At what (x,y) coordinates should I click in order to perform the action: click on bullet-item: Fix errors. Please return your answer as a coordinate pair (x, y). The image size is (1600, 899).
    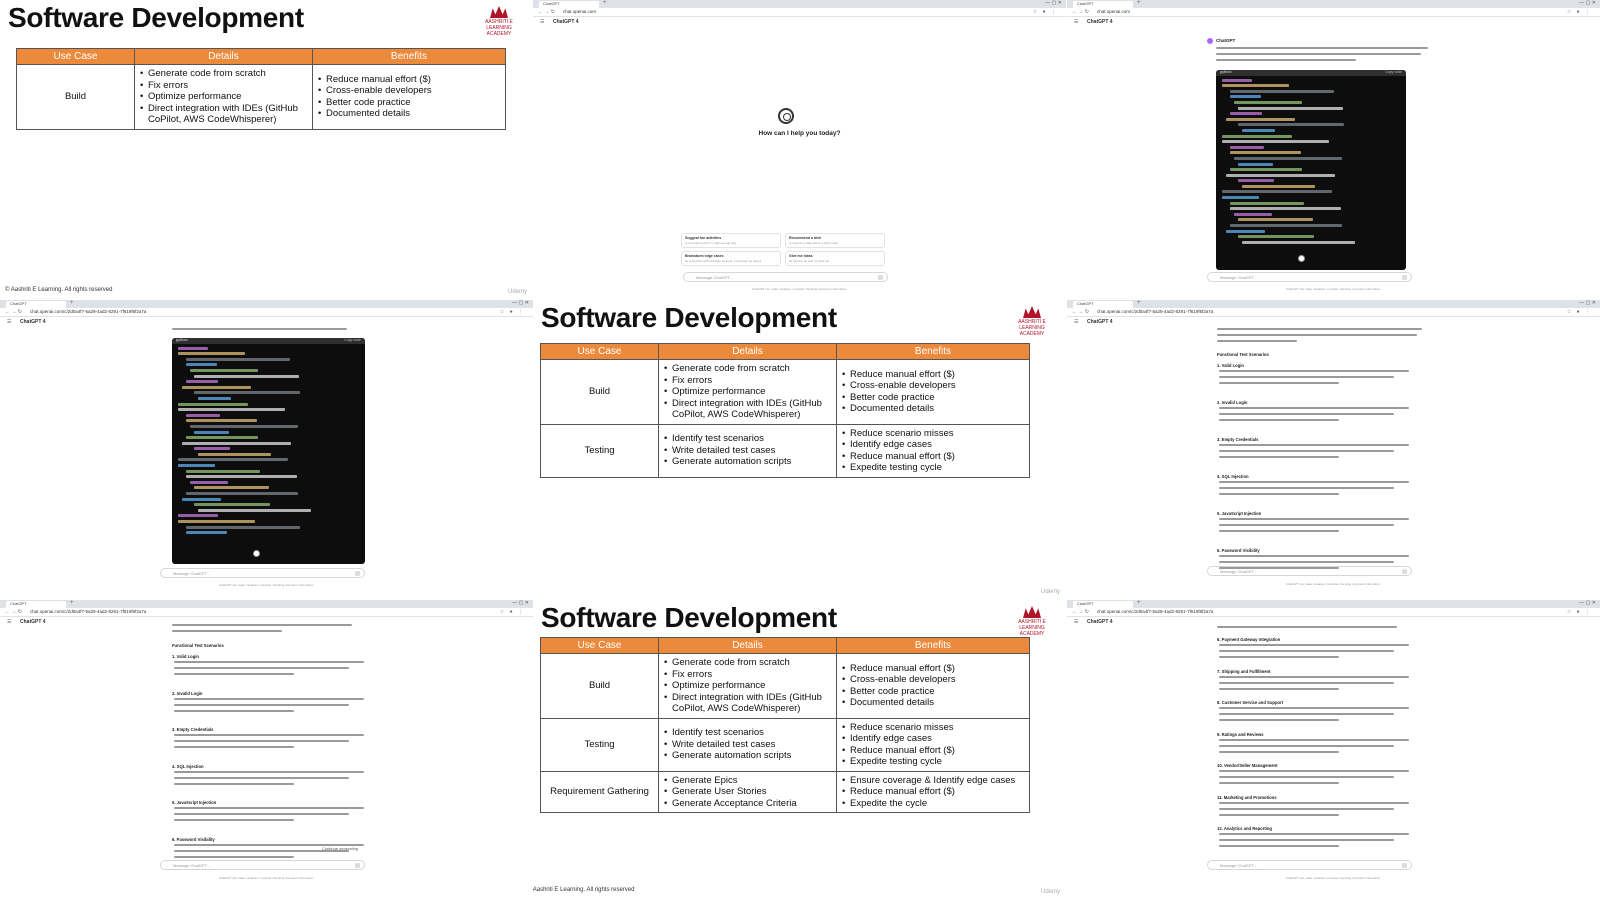
    Looking at the image, I should click on (747, 675).